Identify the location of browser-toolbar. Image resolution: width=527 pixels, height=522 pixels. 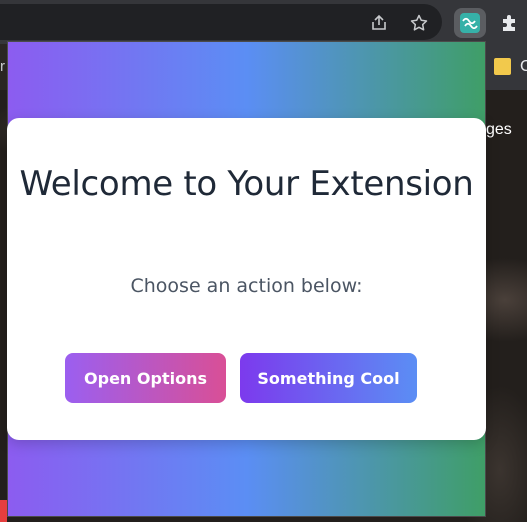
(263, 22).